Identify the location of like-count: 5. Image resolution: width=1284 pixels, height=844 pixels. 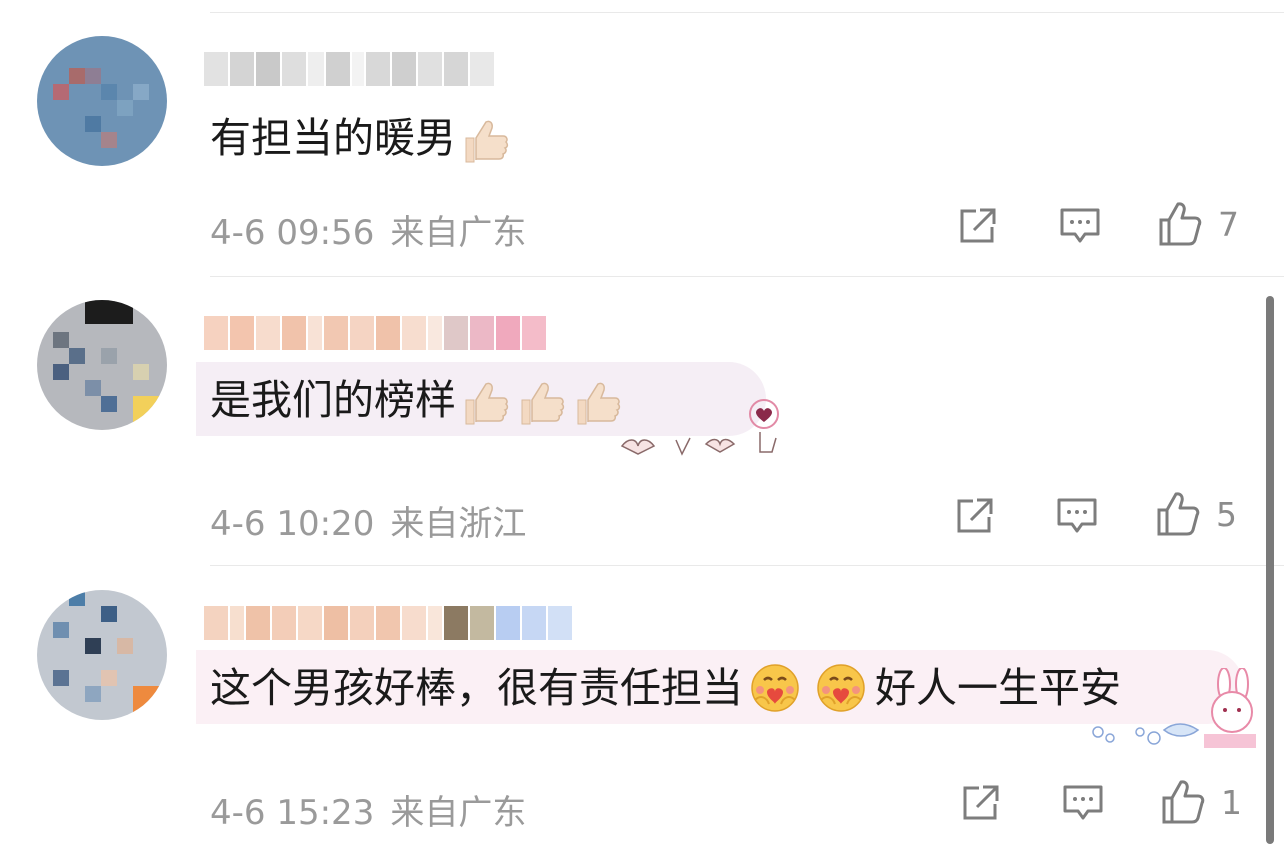
(1226, 514).